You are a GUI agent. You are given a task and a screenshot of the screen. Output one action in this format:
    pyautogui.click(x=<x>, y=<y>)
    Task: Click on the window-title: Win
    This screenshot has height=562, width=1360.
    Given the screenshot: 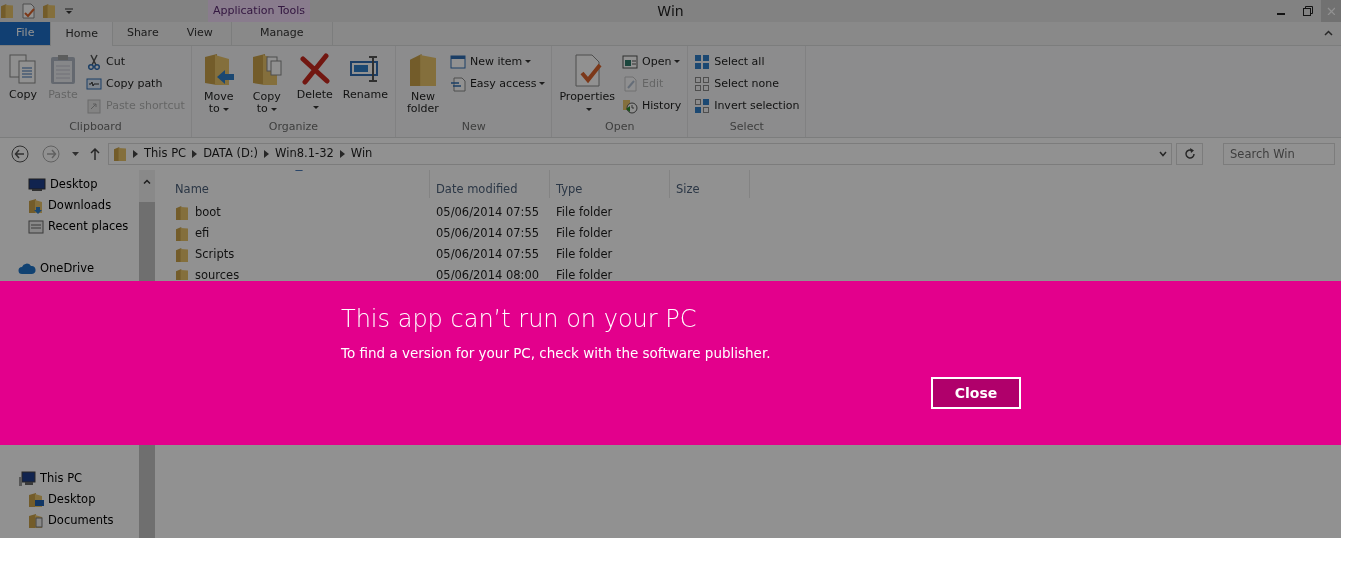 What is the action you would take?
    pyautogui.click(x=670, y=10)
    